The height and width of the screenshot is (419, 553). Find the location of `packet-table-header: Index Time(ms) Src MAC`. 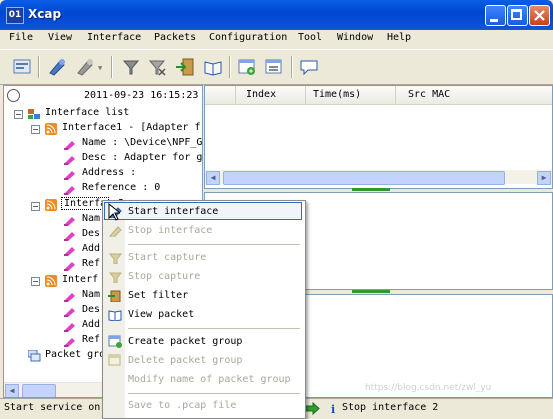

packet-table-header: Index Time(ms) Src MAC is located at coordinates (378, 95).